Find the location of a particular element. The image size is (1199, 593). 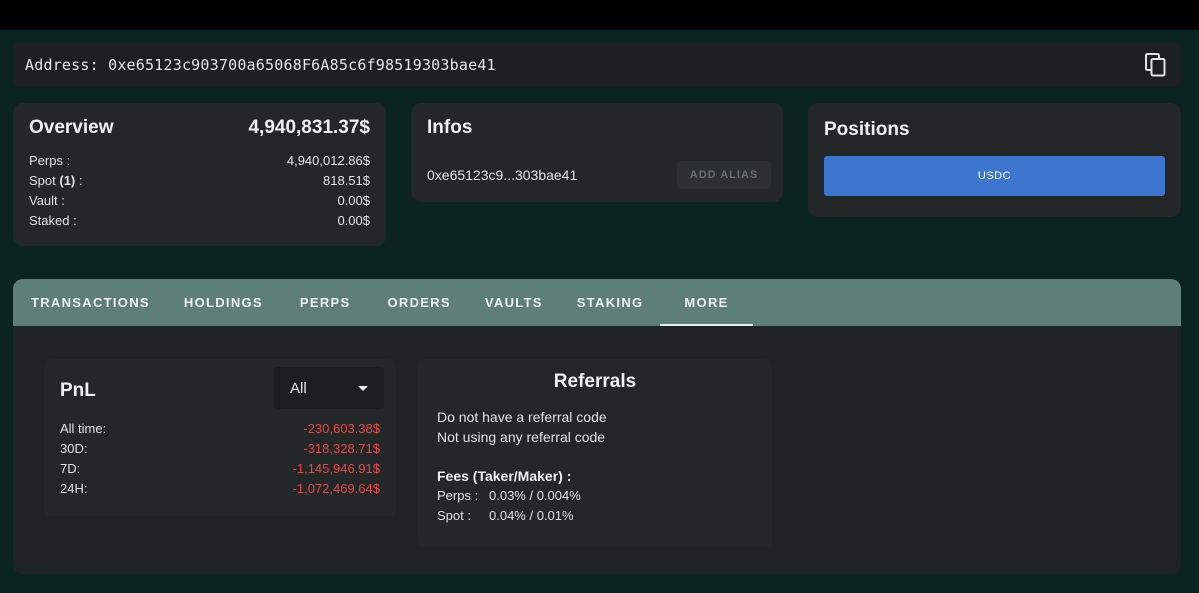

overview-row-staked: Staked : 0.00$ is located at coordinates (199, 221).